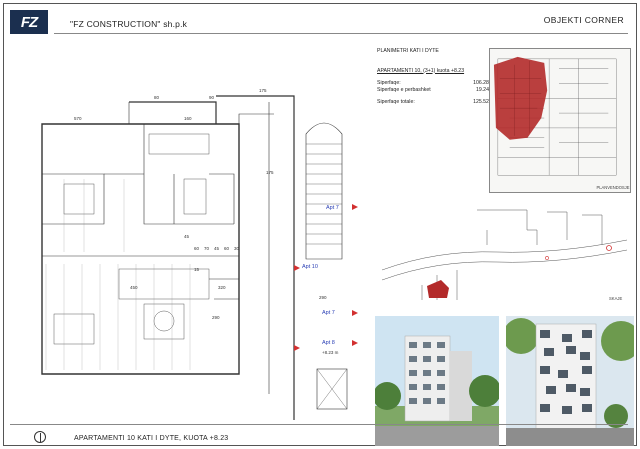  Describe the element at coordinates (437, 381) in the screenshot. I see `building-render-day` at that location.